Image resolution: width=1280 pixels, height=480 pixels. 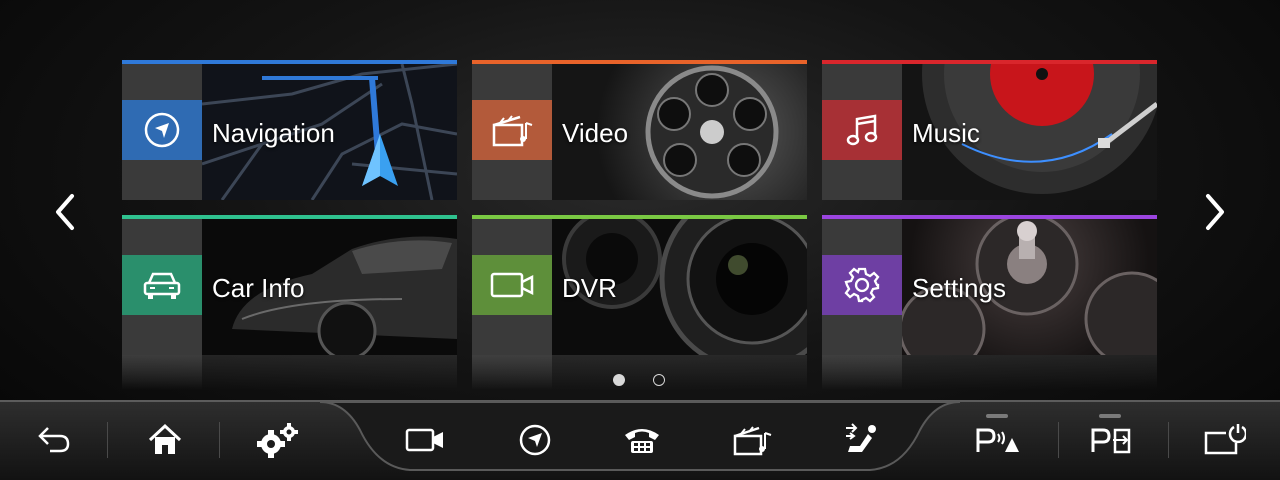 I want to click on music-icon-box, so click(x=862, y=130).